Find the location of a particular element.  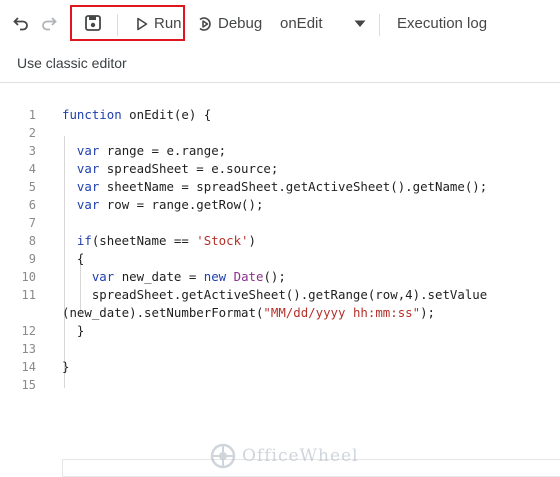

execution-log-label: Execution log is located at coordinates (442, 23).